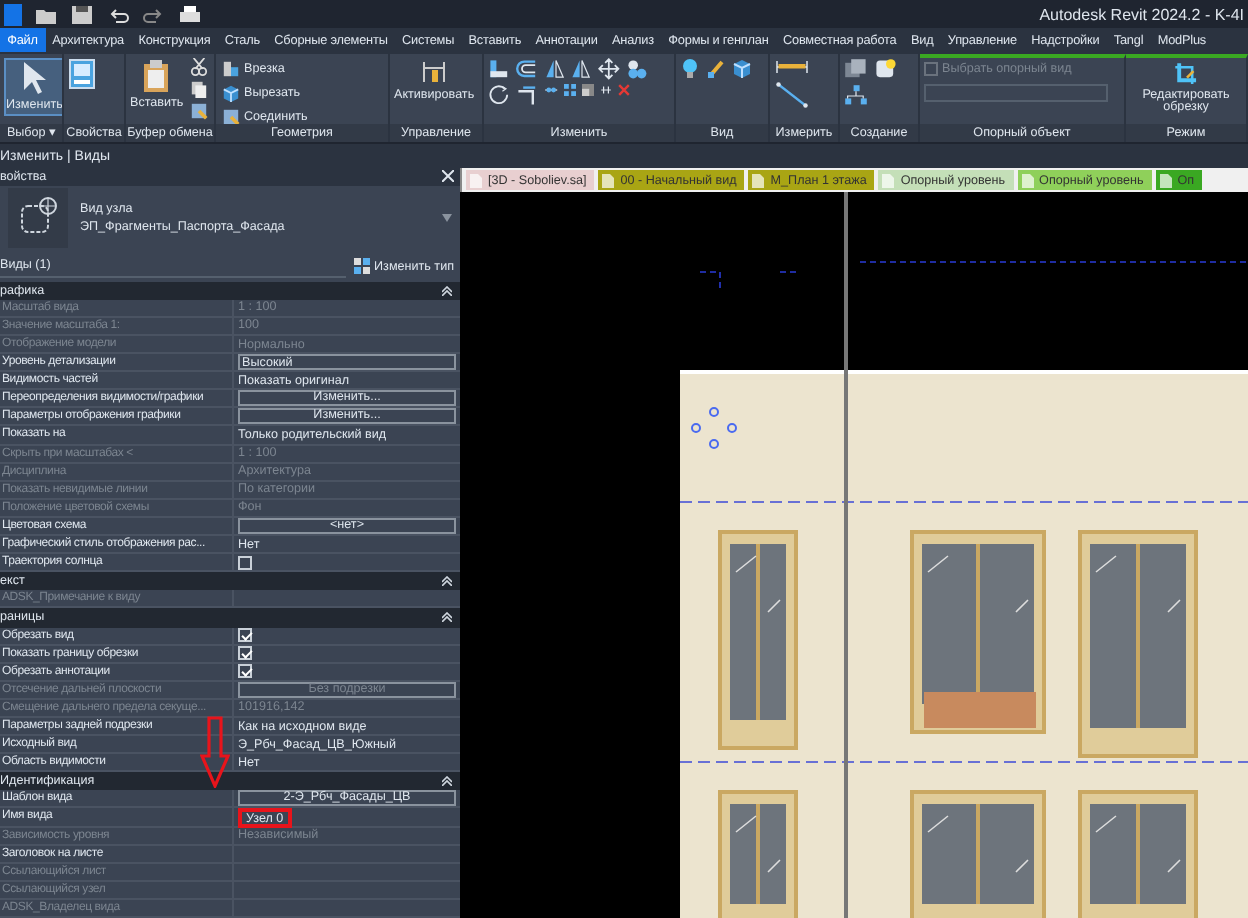  What do you see at coordinates (13, 14) in the screenshot?
I see `app-logo` at bounding box center [13, 14].